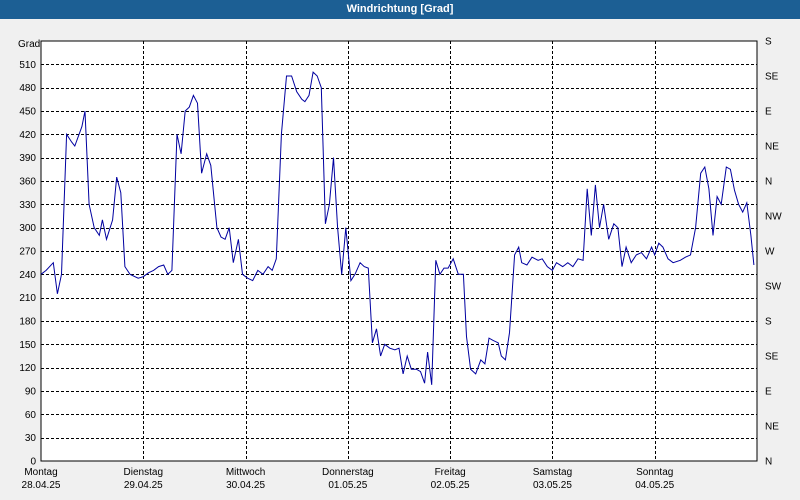  Describe the element at coordinates (41, 485) in the screenshot. I see `x-tick-date: 28.04.25` at that location.